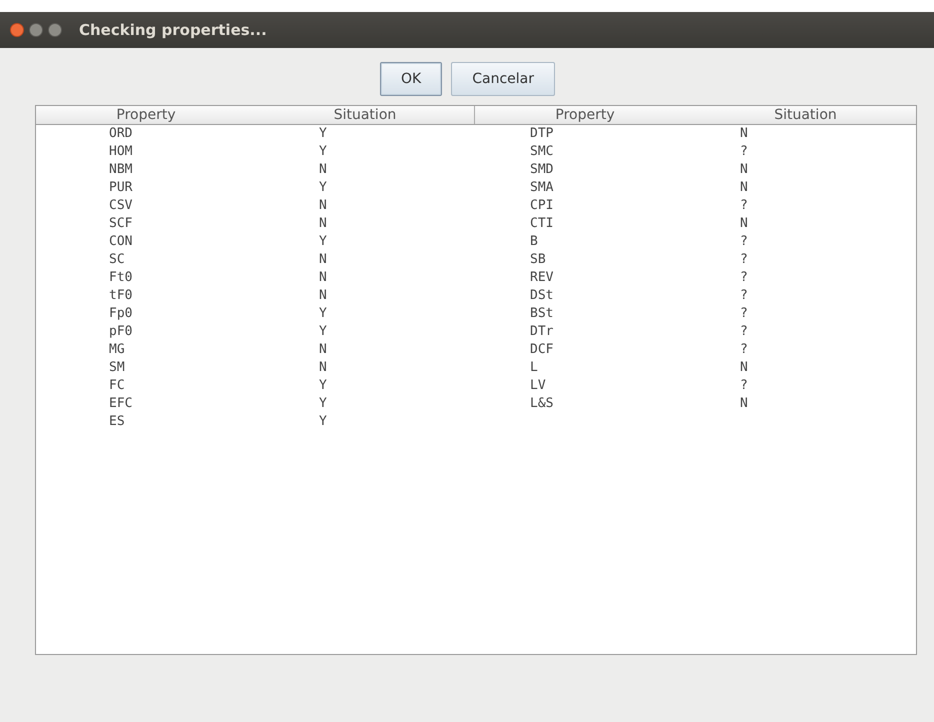 This screenshot has height=722, width=934. Describe the element at coordinates (120, 151) in the screenshot. I see `table-cell: HOM` at that location.